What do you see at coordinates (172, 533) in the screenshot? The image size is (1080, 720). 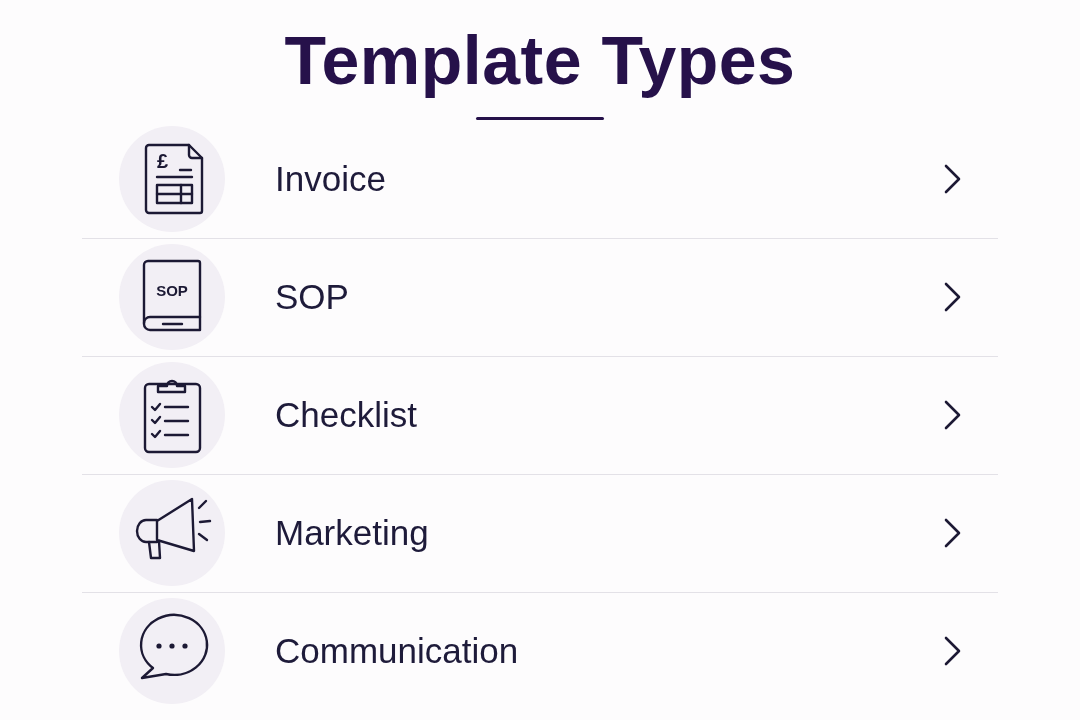 I see `megaphone-icon` at bounding box center [172, 533].